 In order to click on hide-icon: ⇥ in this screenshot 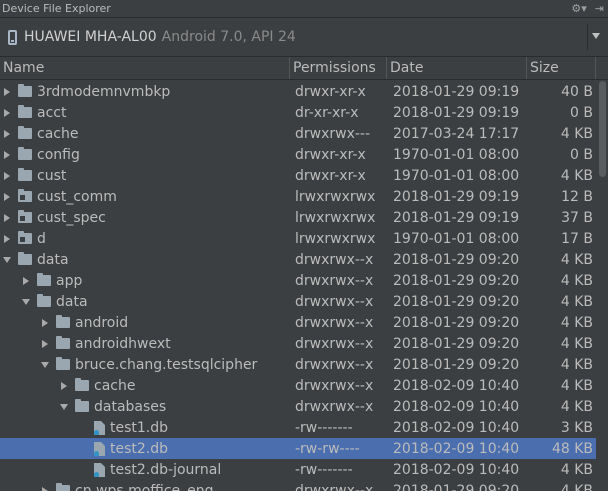, I will do `click(599, 8)`.